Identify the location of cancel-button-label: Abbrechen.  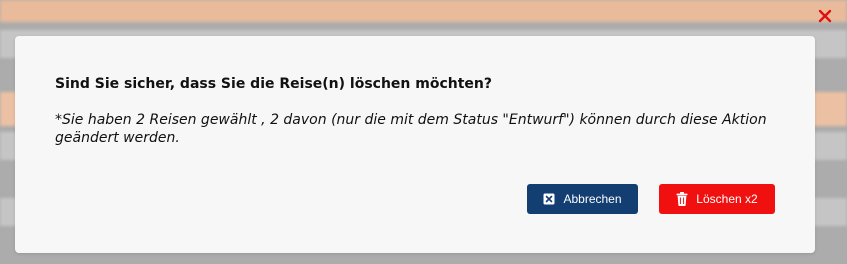
(592, 199).